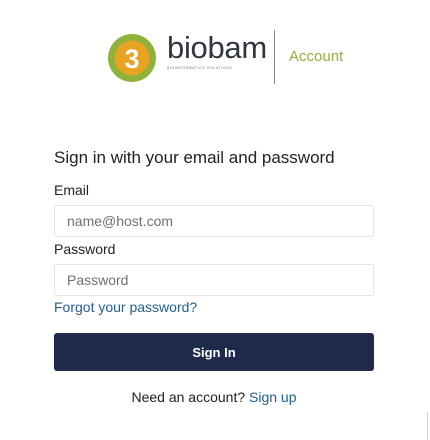 The width and height of the screenshot is (430, 440). What do you see at coordinates (427, 426) in the screenshot?
I see `edge-divider` at bounding box center [427, 426].